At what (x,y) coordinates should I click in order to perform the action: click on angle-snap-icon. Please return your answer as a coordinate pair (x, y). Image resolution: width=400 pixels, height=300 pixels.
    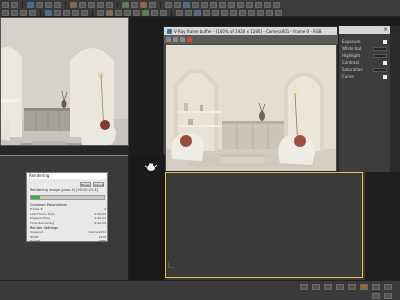
    Looking at the image, I should click on (82, 5).